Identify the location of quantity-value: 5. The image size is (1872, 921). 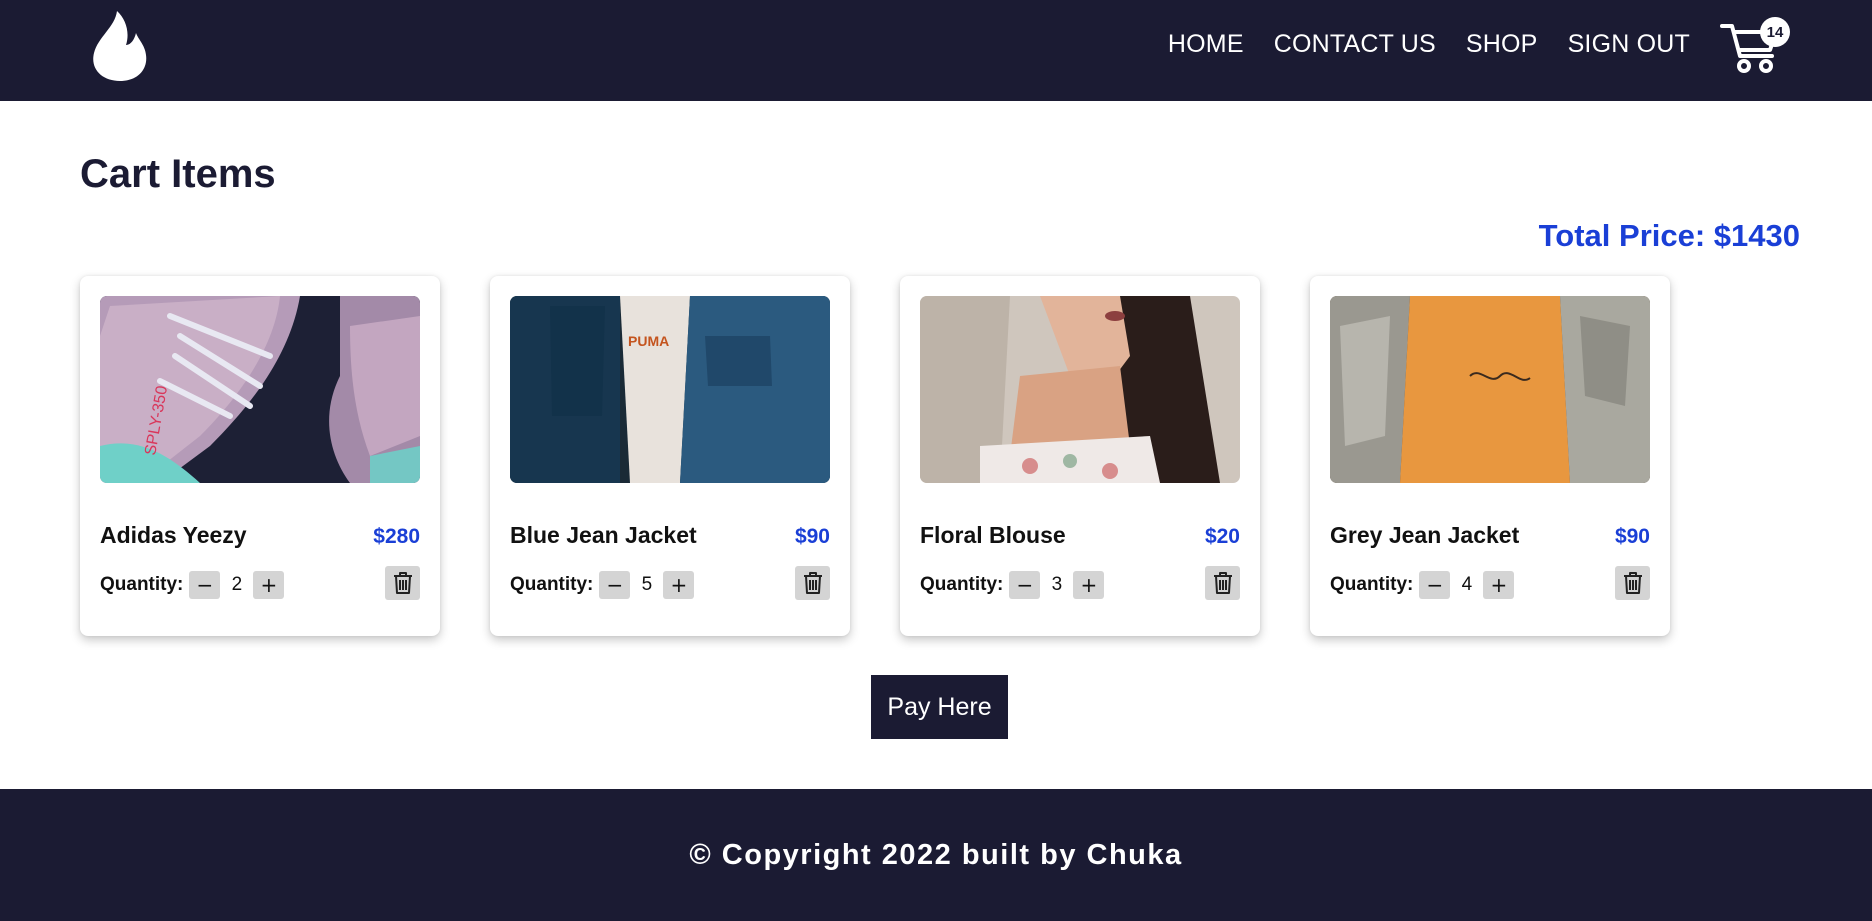
(647, 584).